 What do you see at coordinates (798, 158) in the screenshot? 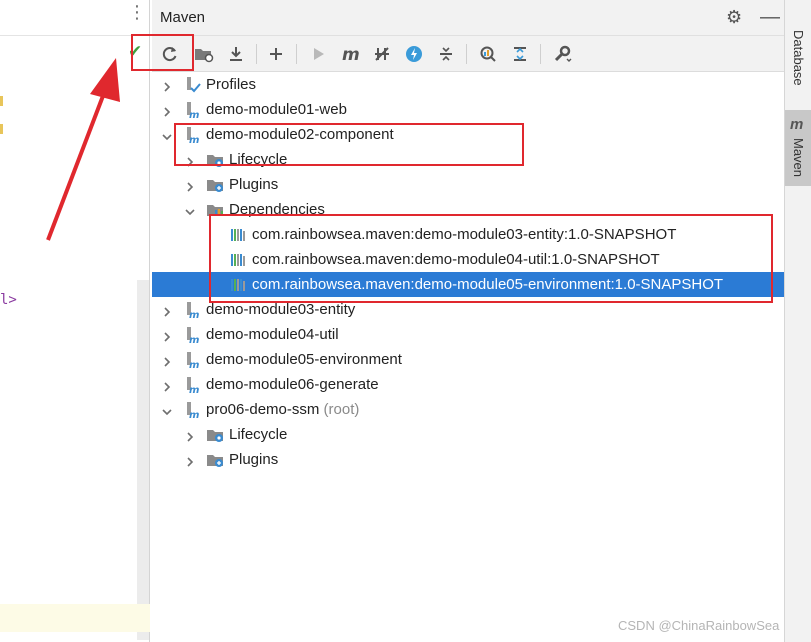
I see `maven-tab-label: Maven` at bounding box center [798, 158].